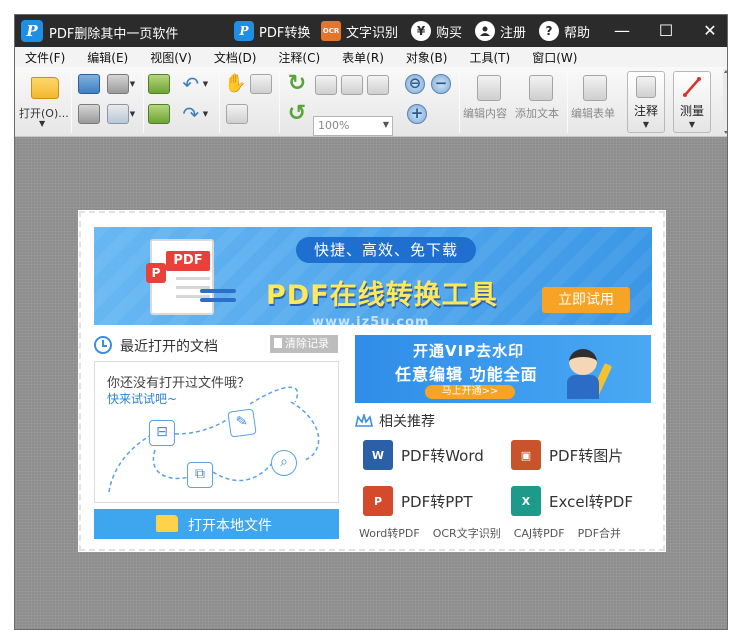 This screenshot has width=740, height=637. What do you see at coordinates (489, 57) in the screenshot?
I see `menu-tools: 工具(T)` at bounding box center [489, 57].